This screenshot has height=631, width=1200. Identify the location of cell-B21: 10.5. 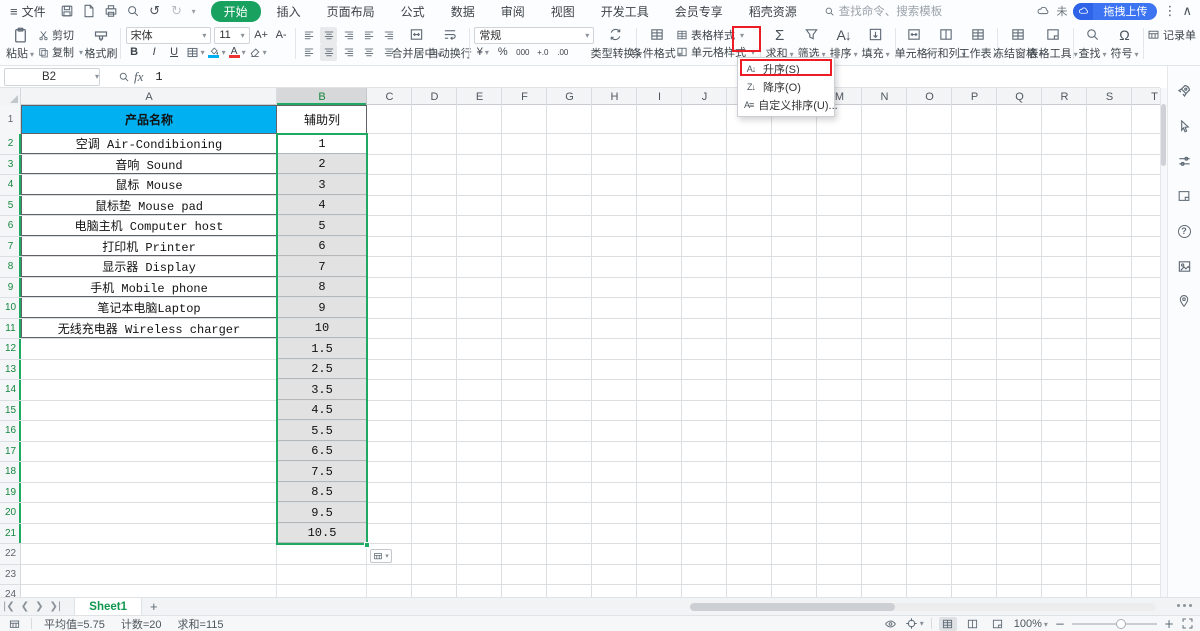
(322, 533).